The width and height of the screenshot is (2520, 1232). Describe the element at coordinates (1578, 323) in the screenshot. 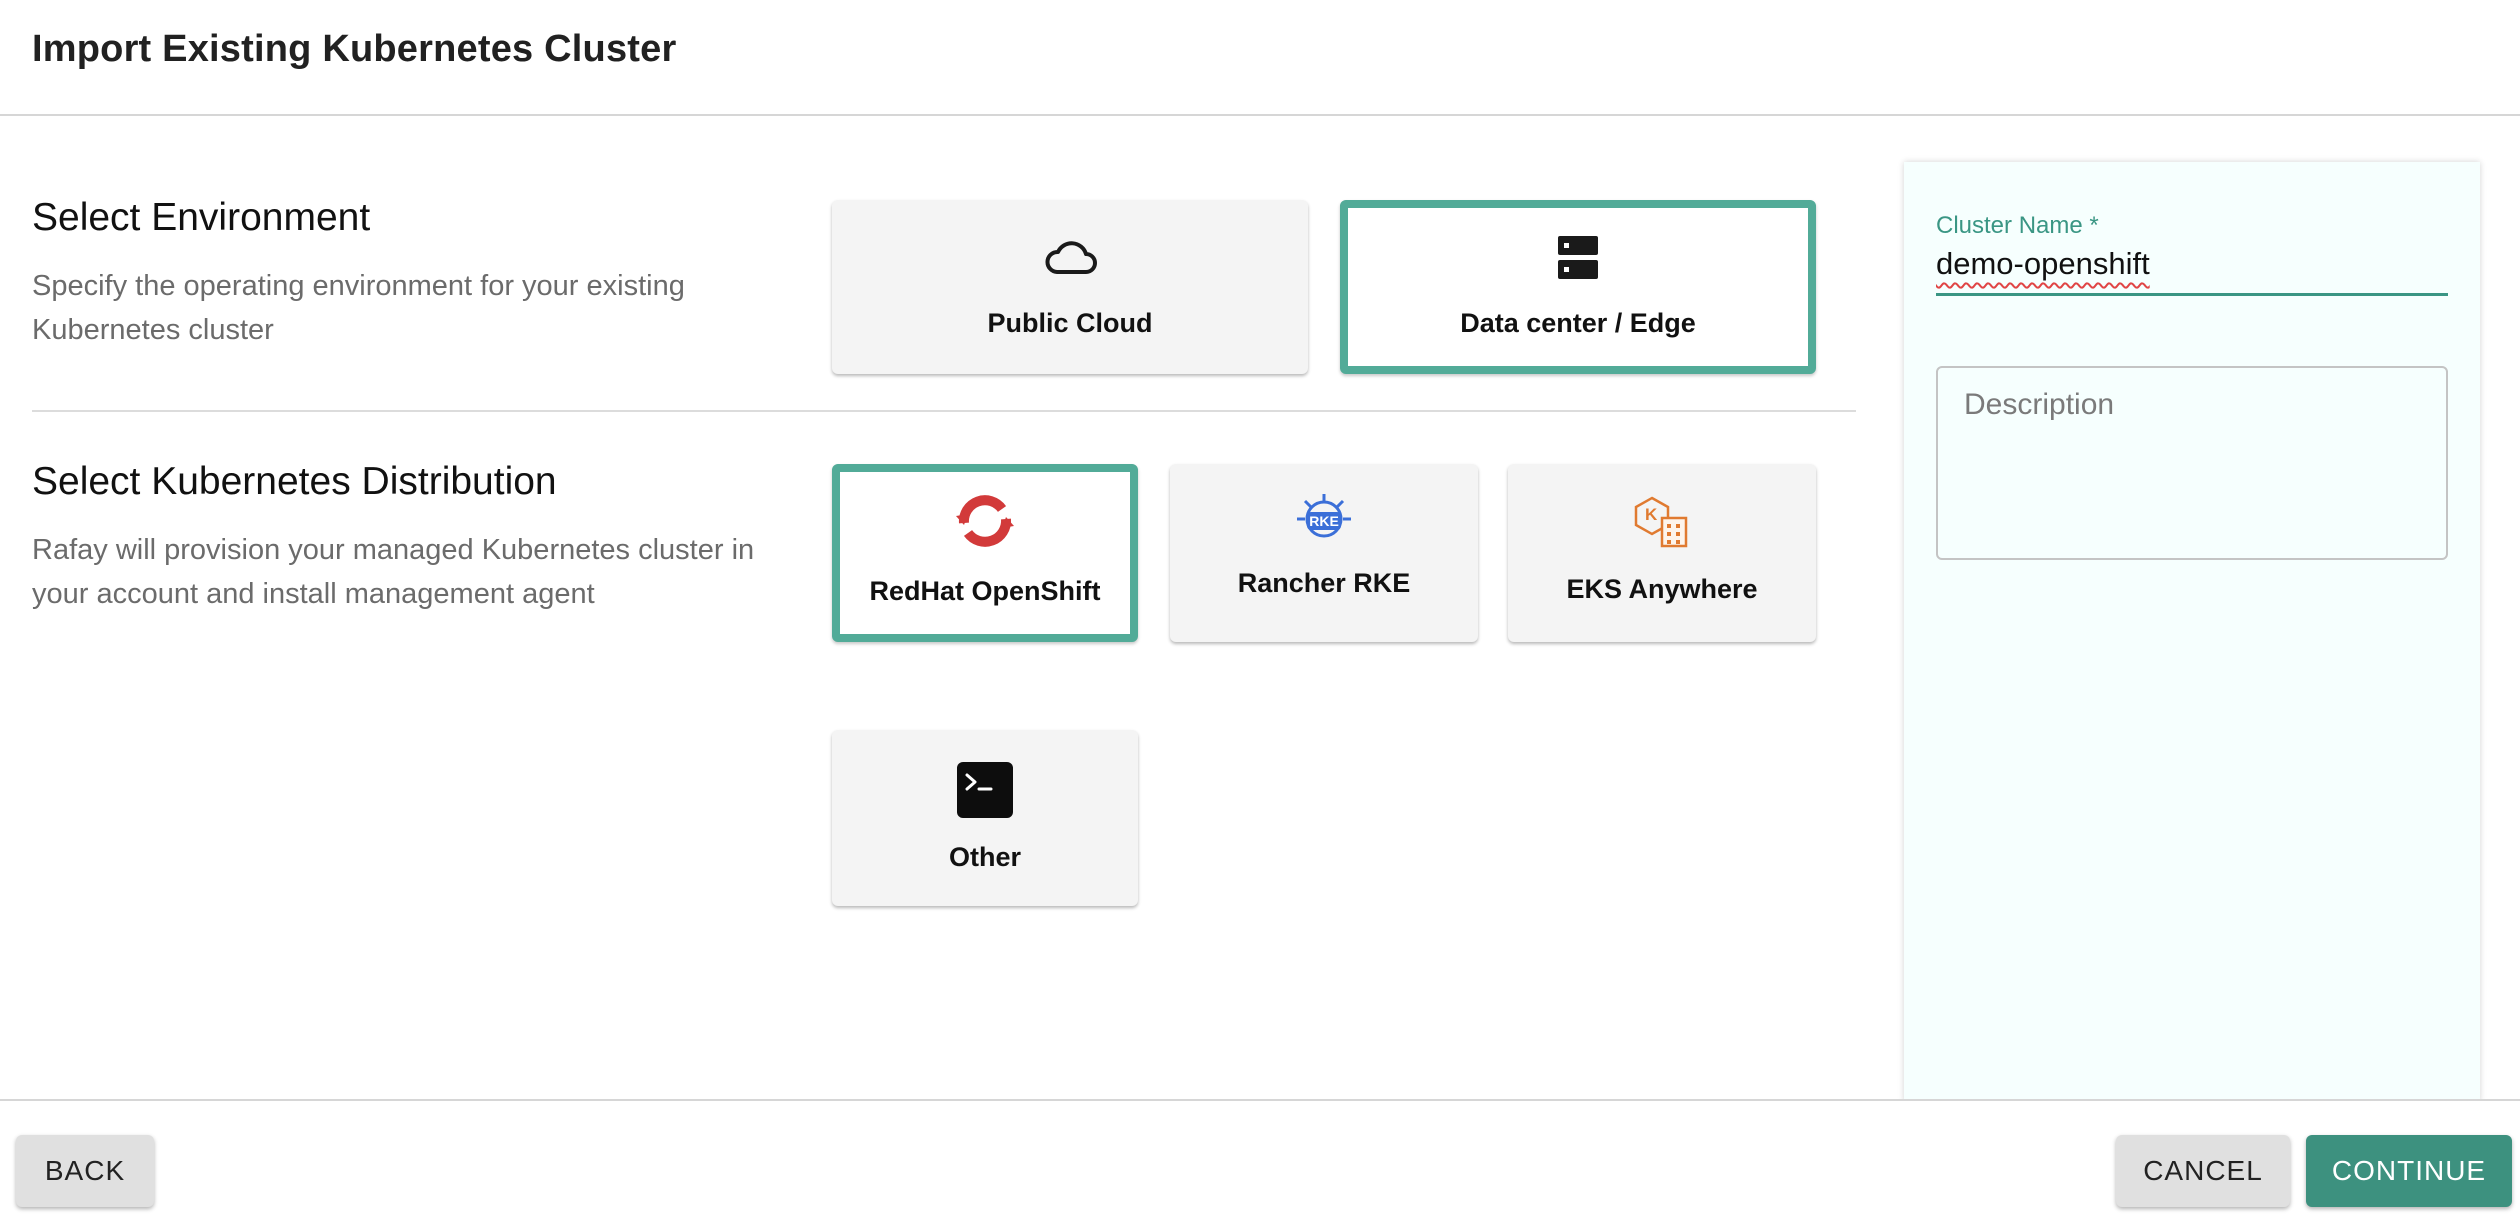

I see `env-option-label: Data center / Edge` at that location.